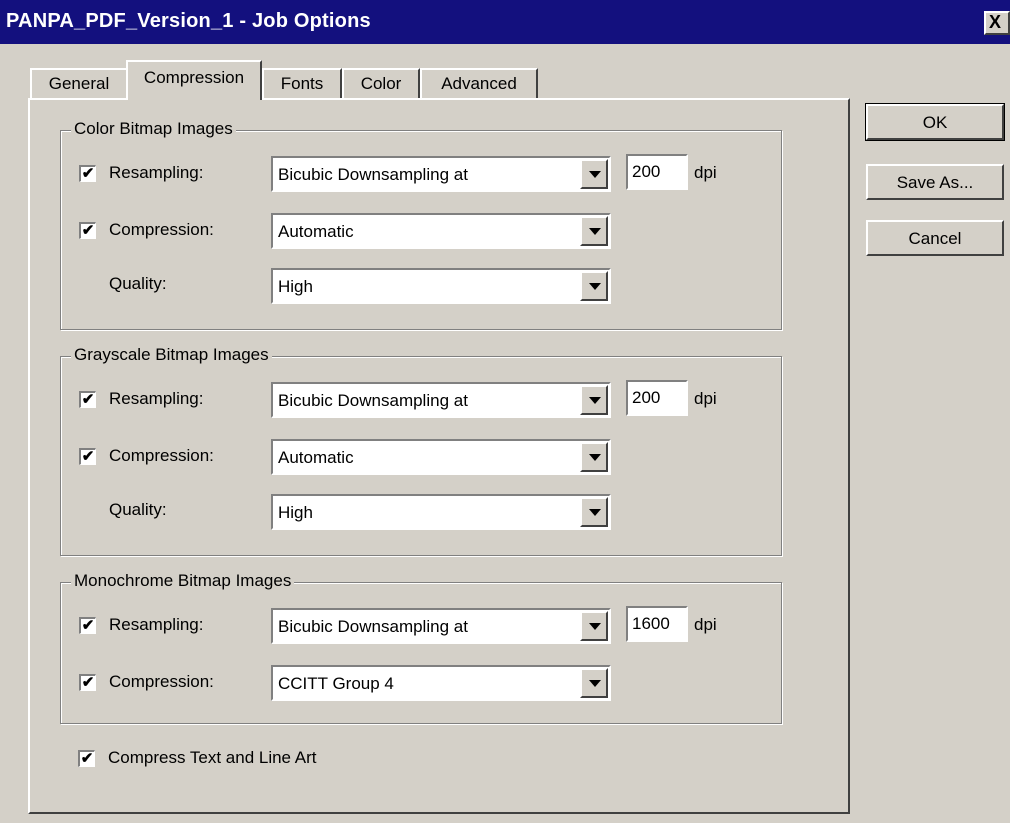  I want to click on ok-button: OK, so click(935, 122).